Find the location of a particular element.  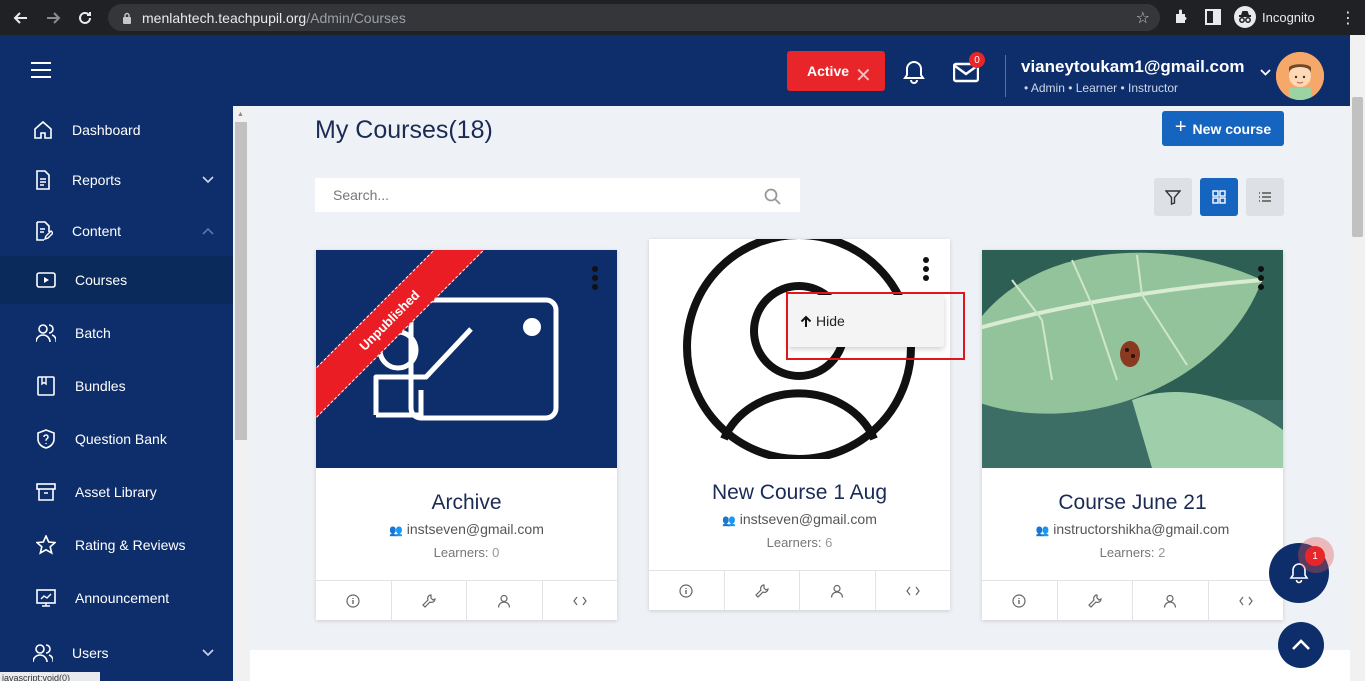

tab-search-icon is located at coordinates (1213, 17).